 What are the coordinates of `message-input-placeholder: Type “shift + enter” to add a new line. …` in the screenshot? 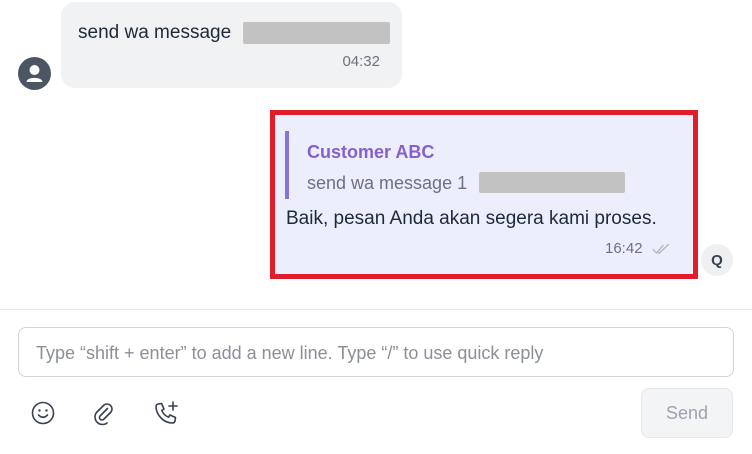 It's located at (290, 353).